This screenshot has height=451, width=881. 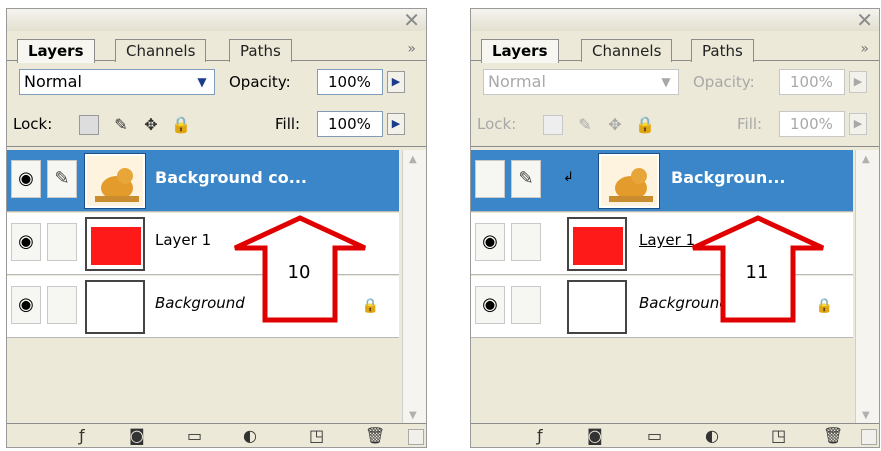 I want to click on eye-slot, so click(x=490, y=179).